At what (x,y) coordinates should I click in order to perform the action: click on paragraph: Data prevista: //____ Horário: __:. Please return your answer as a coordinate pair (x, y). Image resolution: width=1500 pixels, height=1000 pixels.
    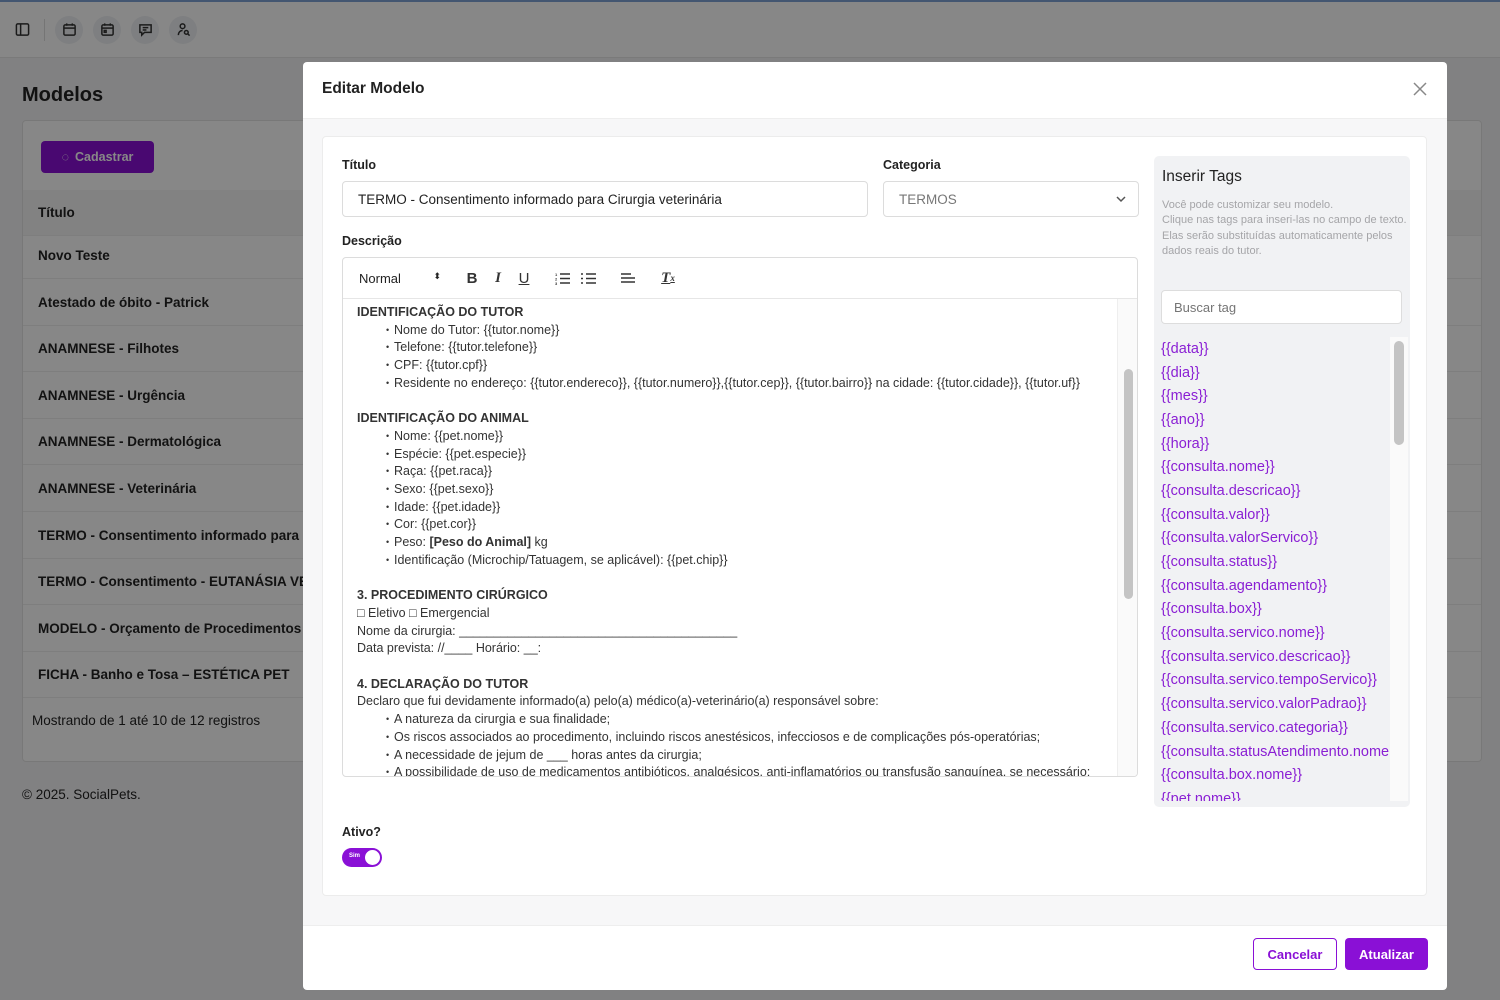
    Looking at the image, I should click on (449, 648).